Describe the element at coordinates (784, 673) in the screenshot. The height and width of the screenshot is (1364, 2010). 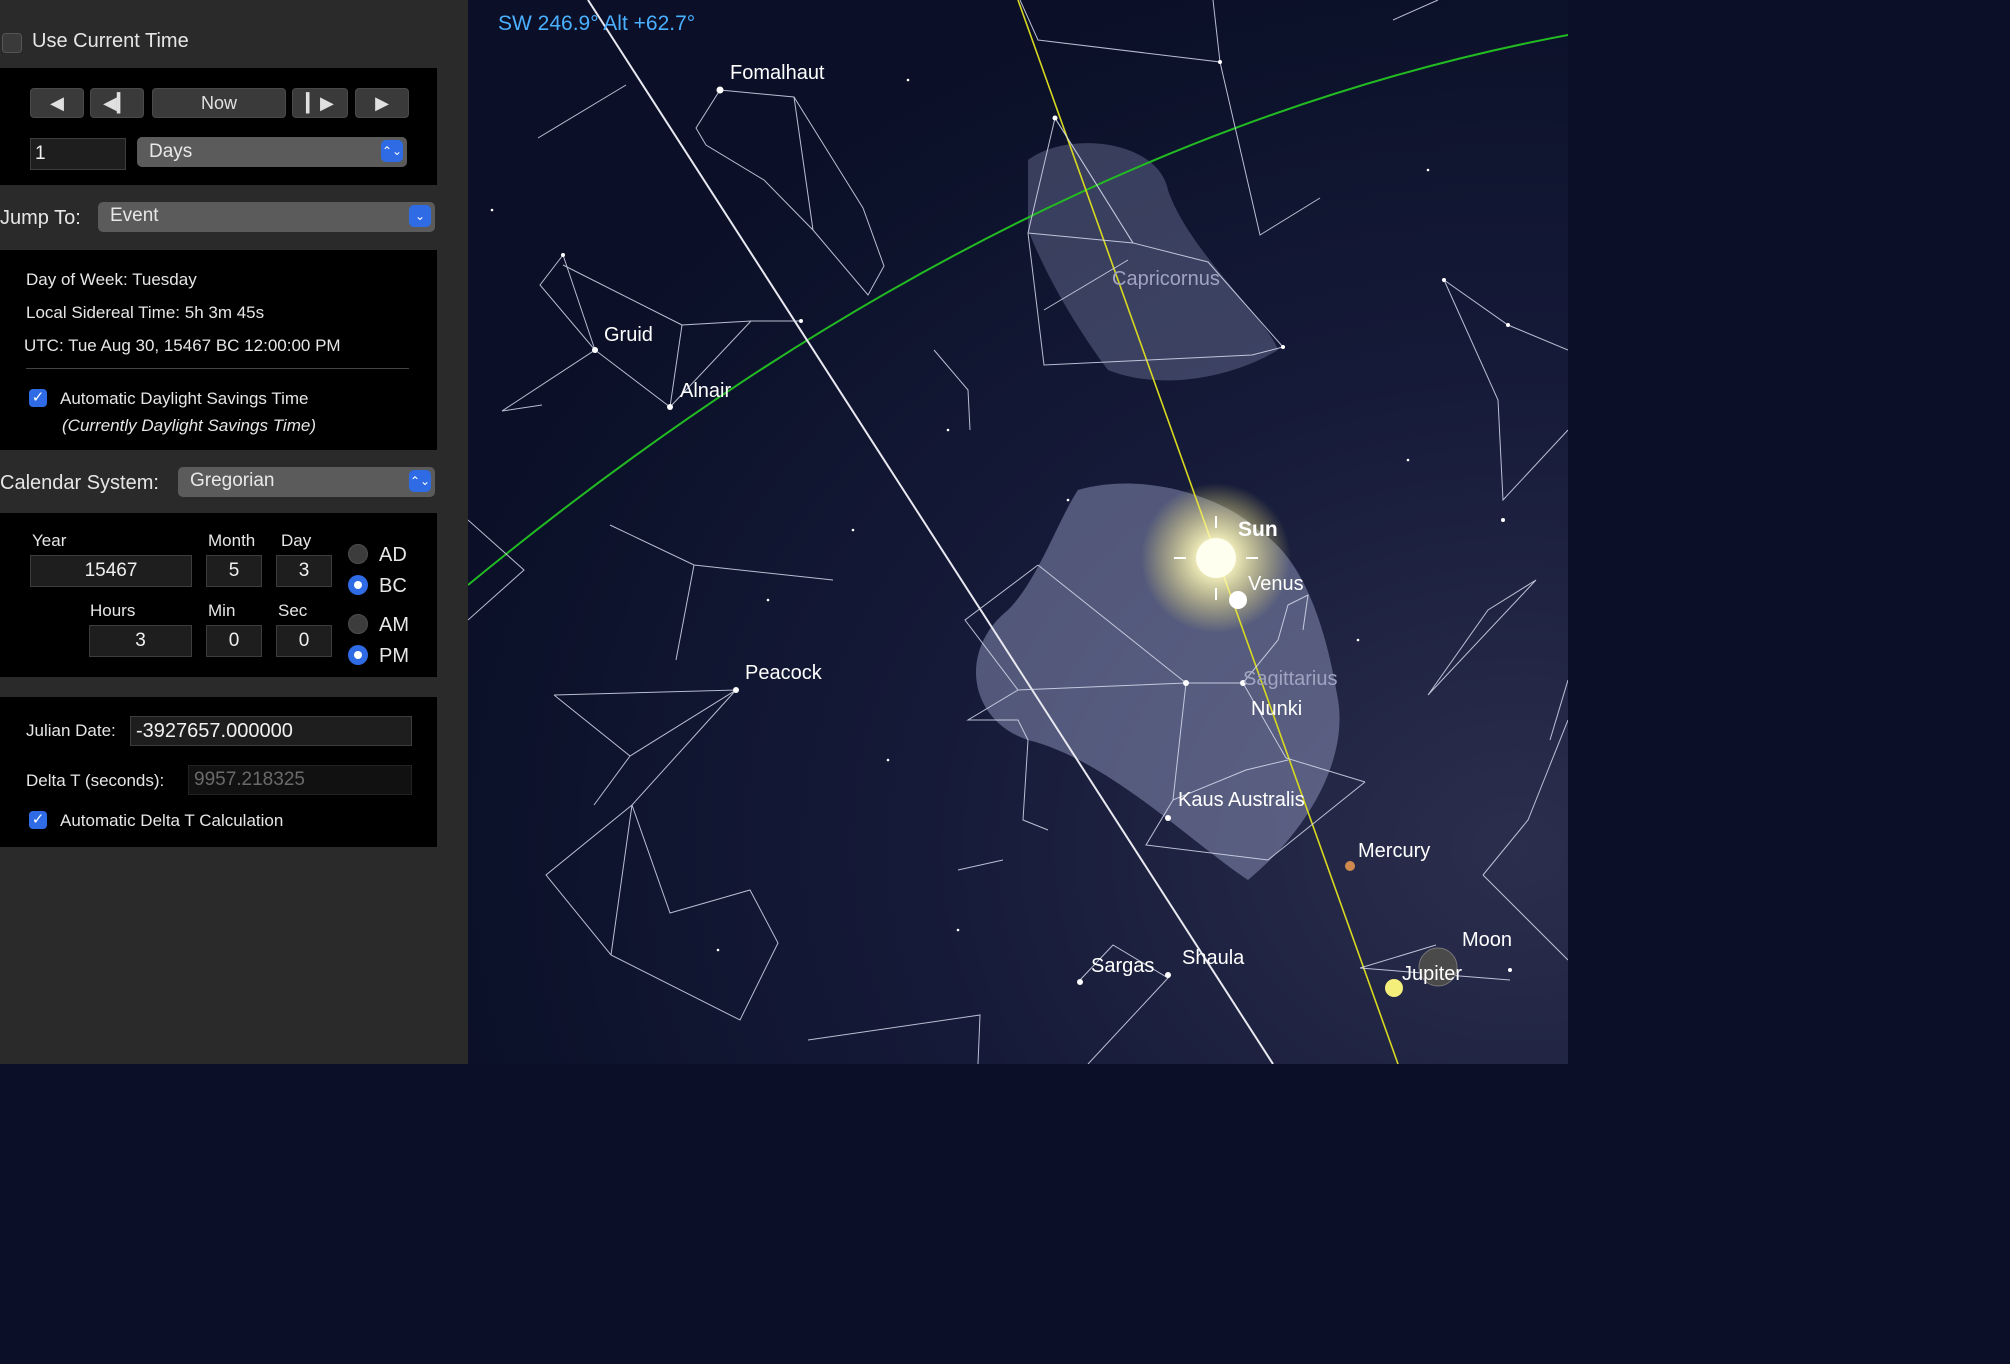
I see `star-label: Peacock` at that location.